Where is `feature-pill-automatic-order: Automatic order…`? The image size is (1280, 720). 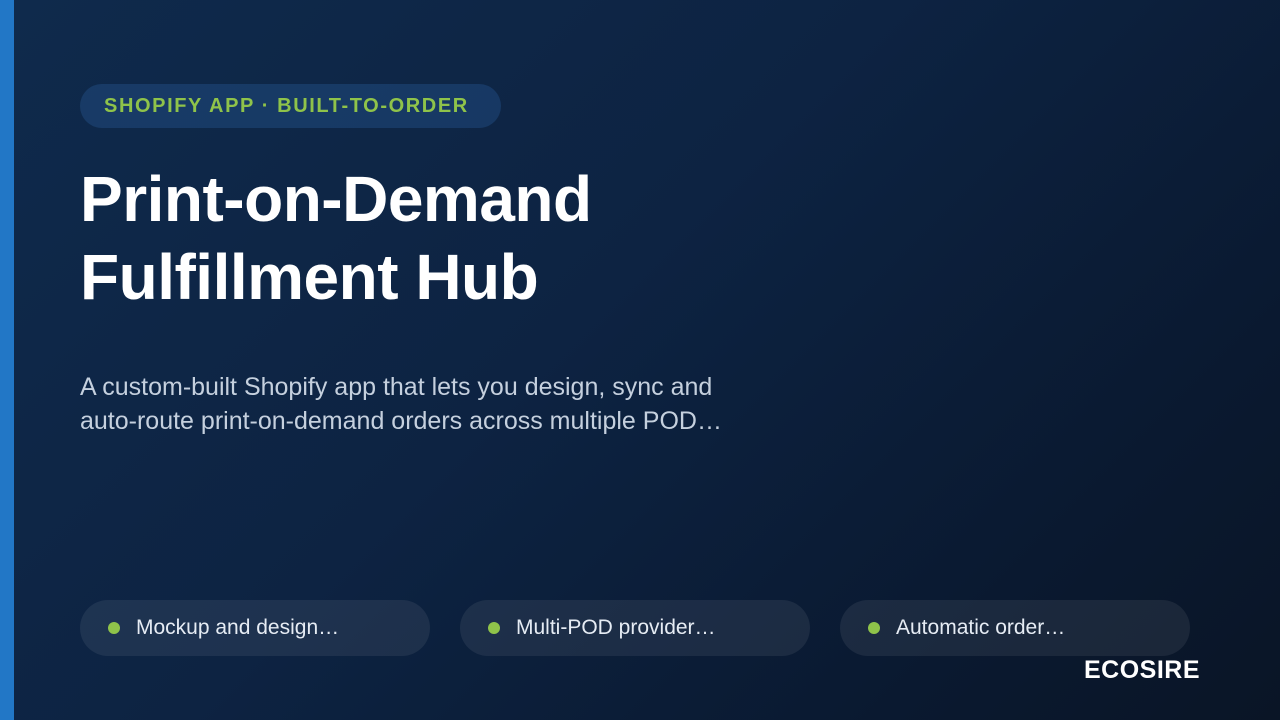 feature-pill-automatic-order: Automatic order… is located at coordinates (1015, 628).